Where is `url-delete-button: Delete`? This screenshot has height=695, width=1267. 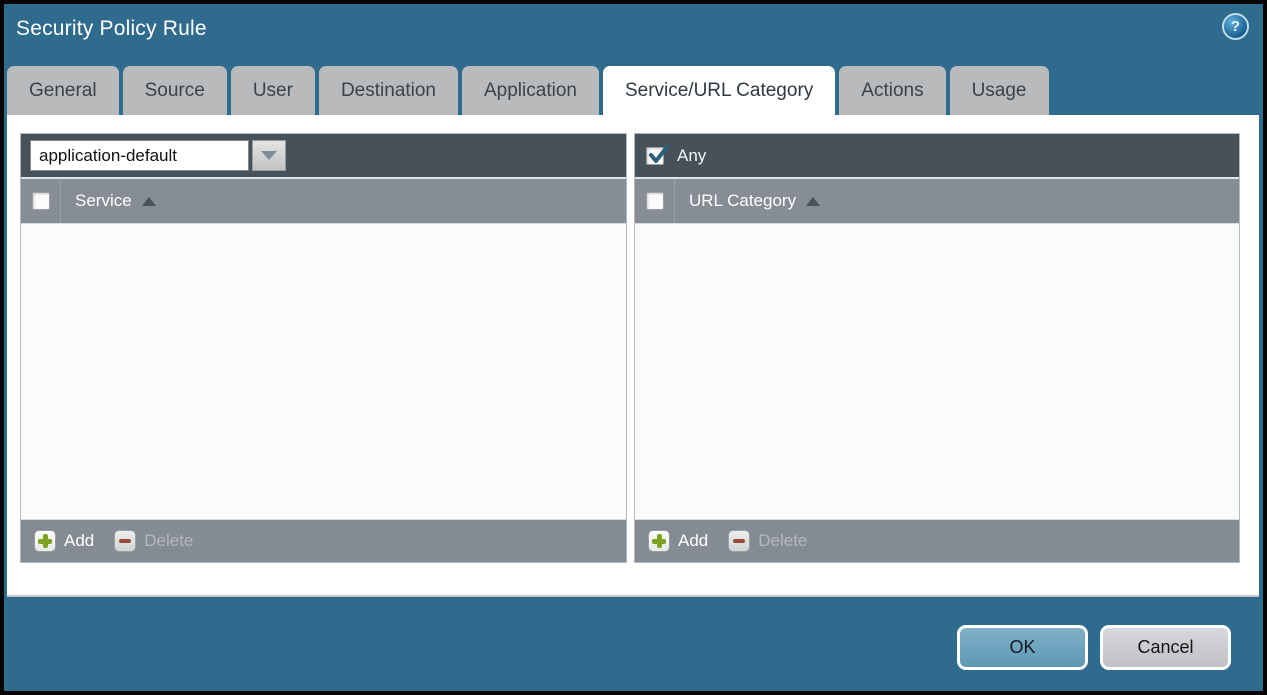 url-delete-button: Delete is located at coordinates (767, 541).